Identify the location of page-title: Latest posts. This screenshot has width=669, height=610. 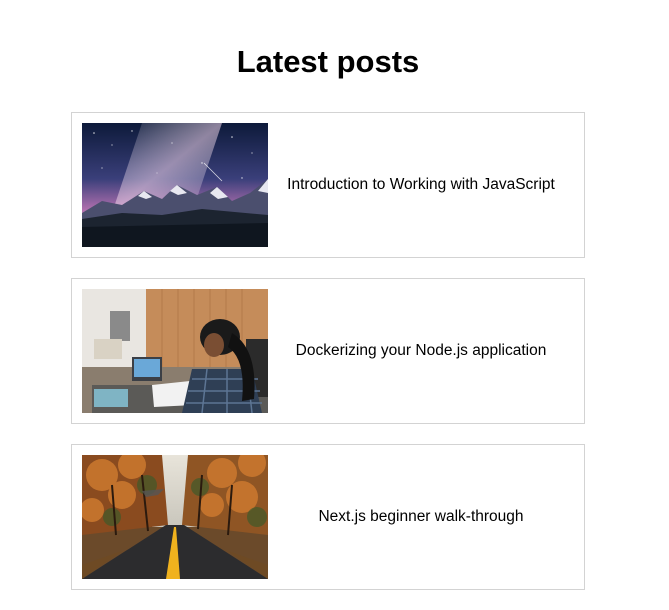
(328, 61).